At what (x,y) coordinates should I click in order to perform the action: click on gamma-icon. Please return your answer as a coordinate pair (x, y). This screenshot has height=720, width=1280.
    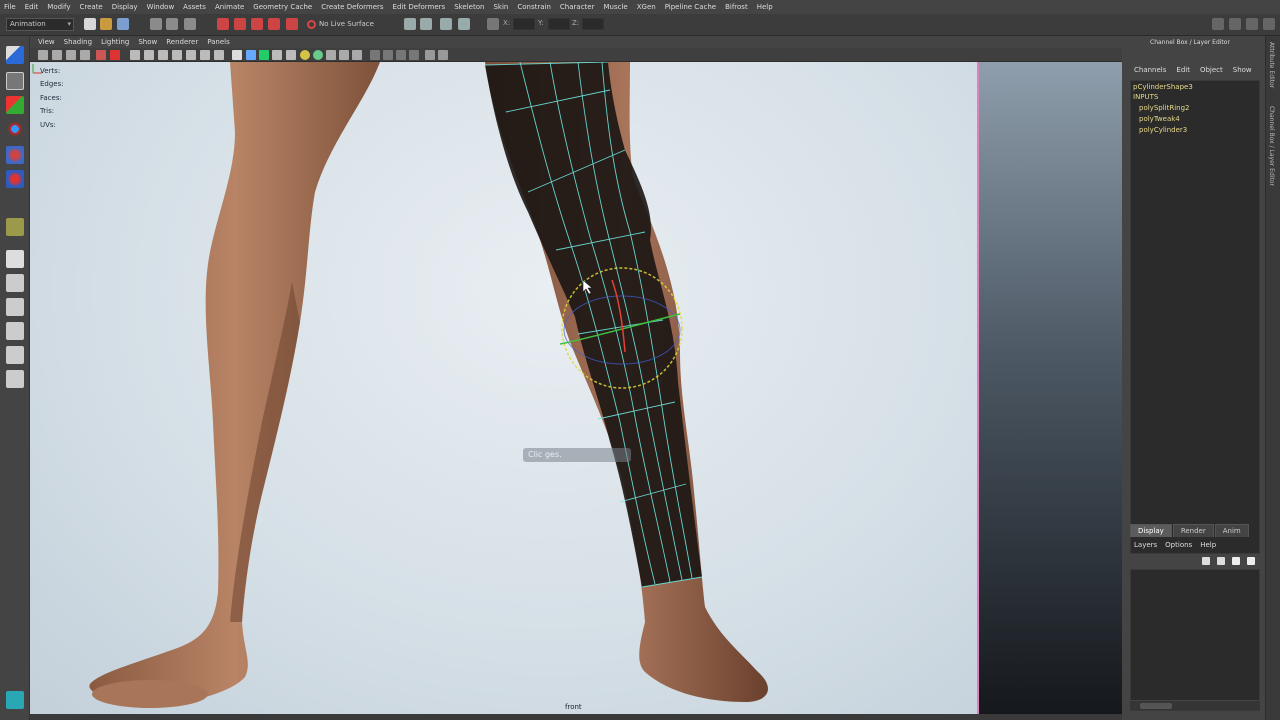
    Looking at the image, I should click on (430, 55).